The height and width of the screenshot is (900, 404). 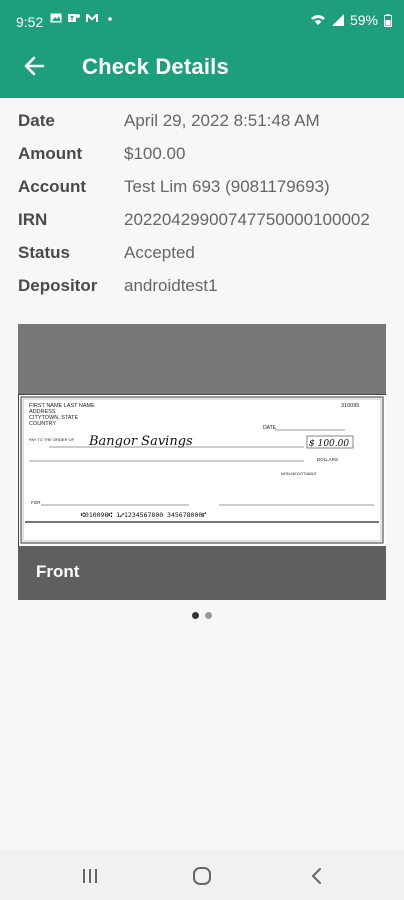 What do you see at coordinates (222, 120) in the screenshot?
I see `detail-value: April 29, 2022 8:51:48 AM` at bounding box center [222, 120].